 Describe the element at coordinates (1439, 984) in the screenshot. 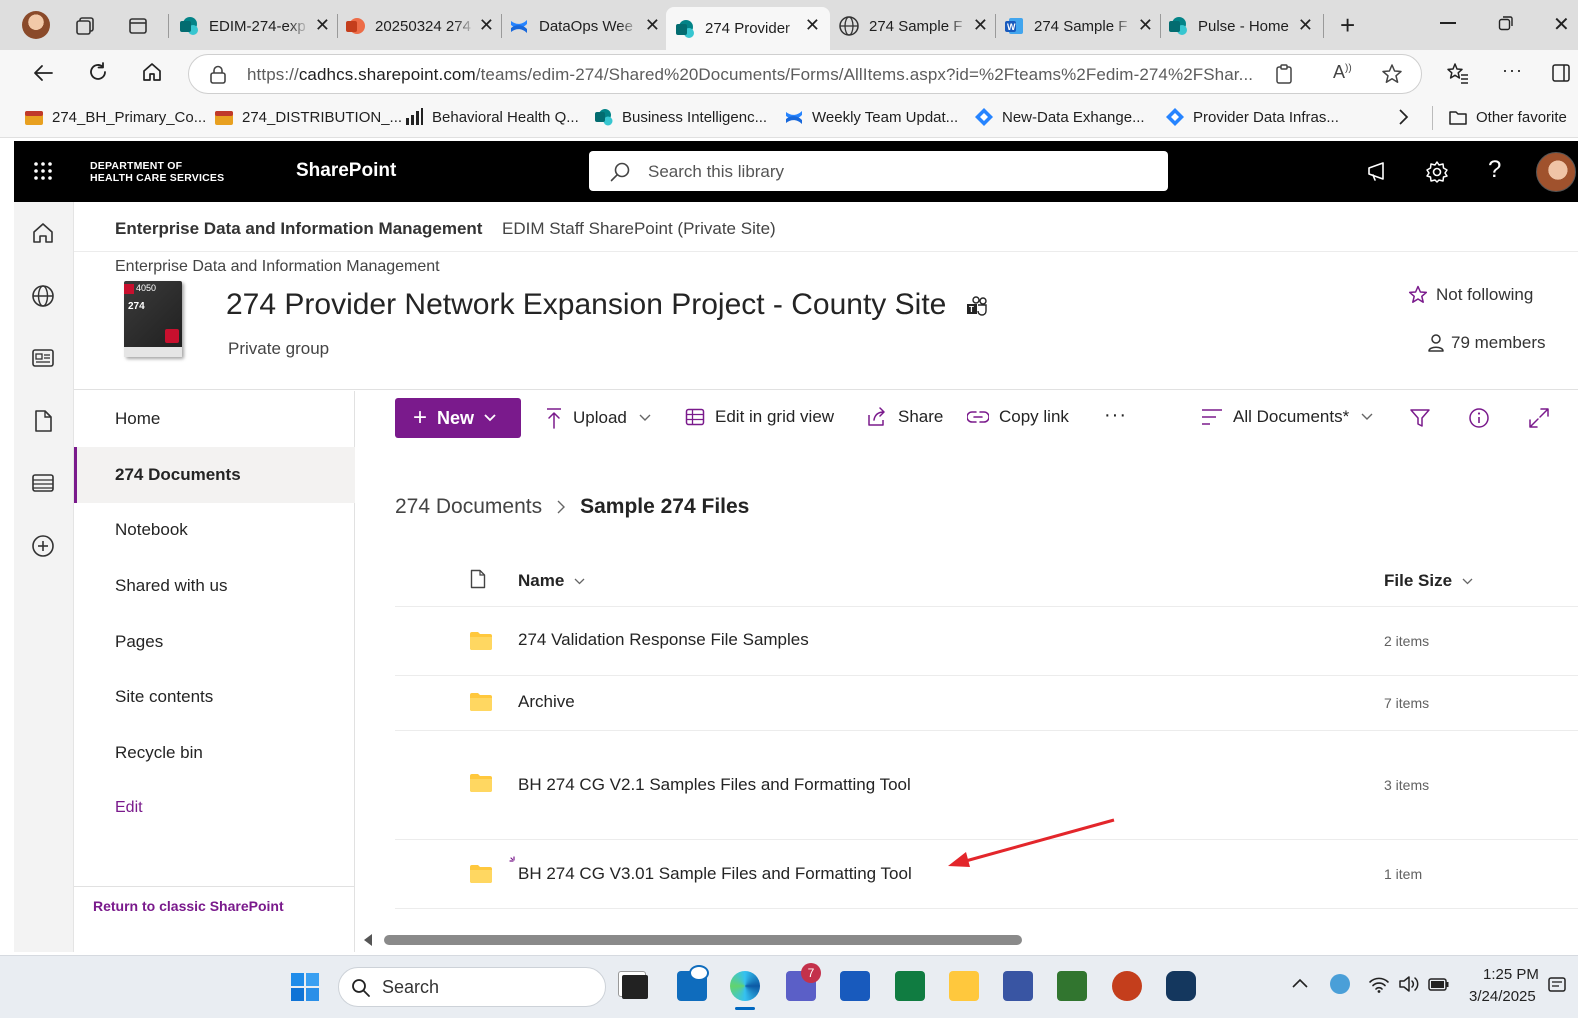

I see `battery-icon` at that location.